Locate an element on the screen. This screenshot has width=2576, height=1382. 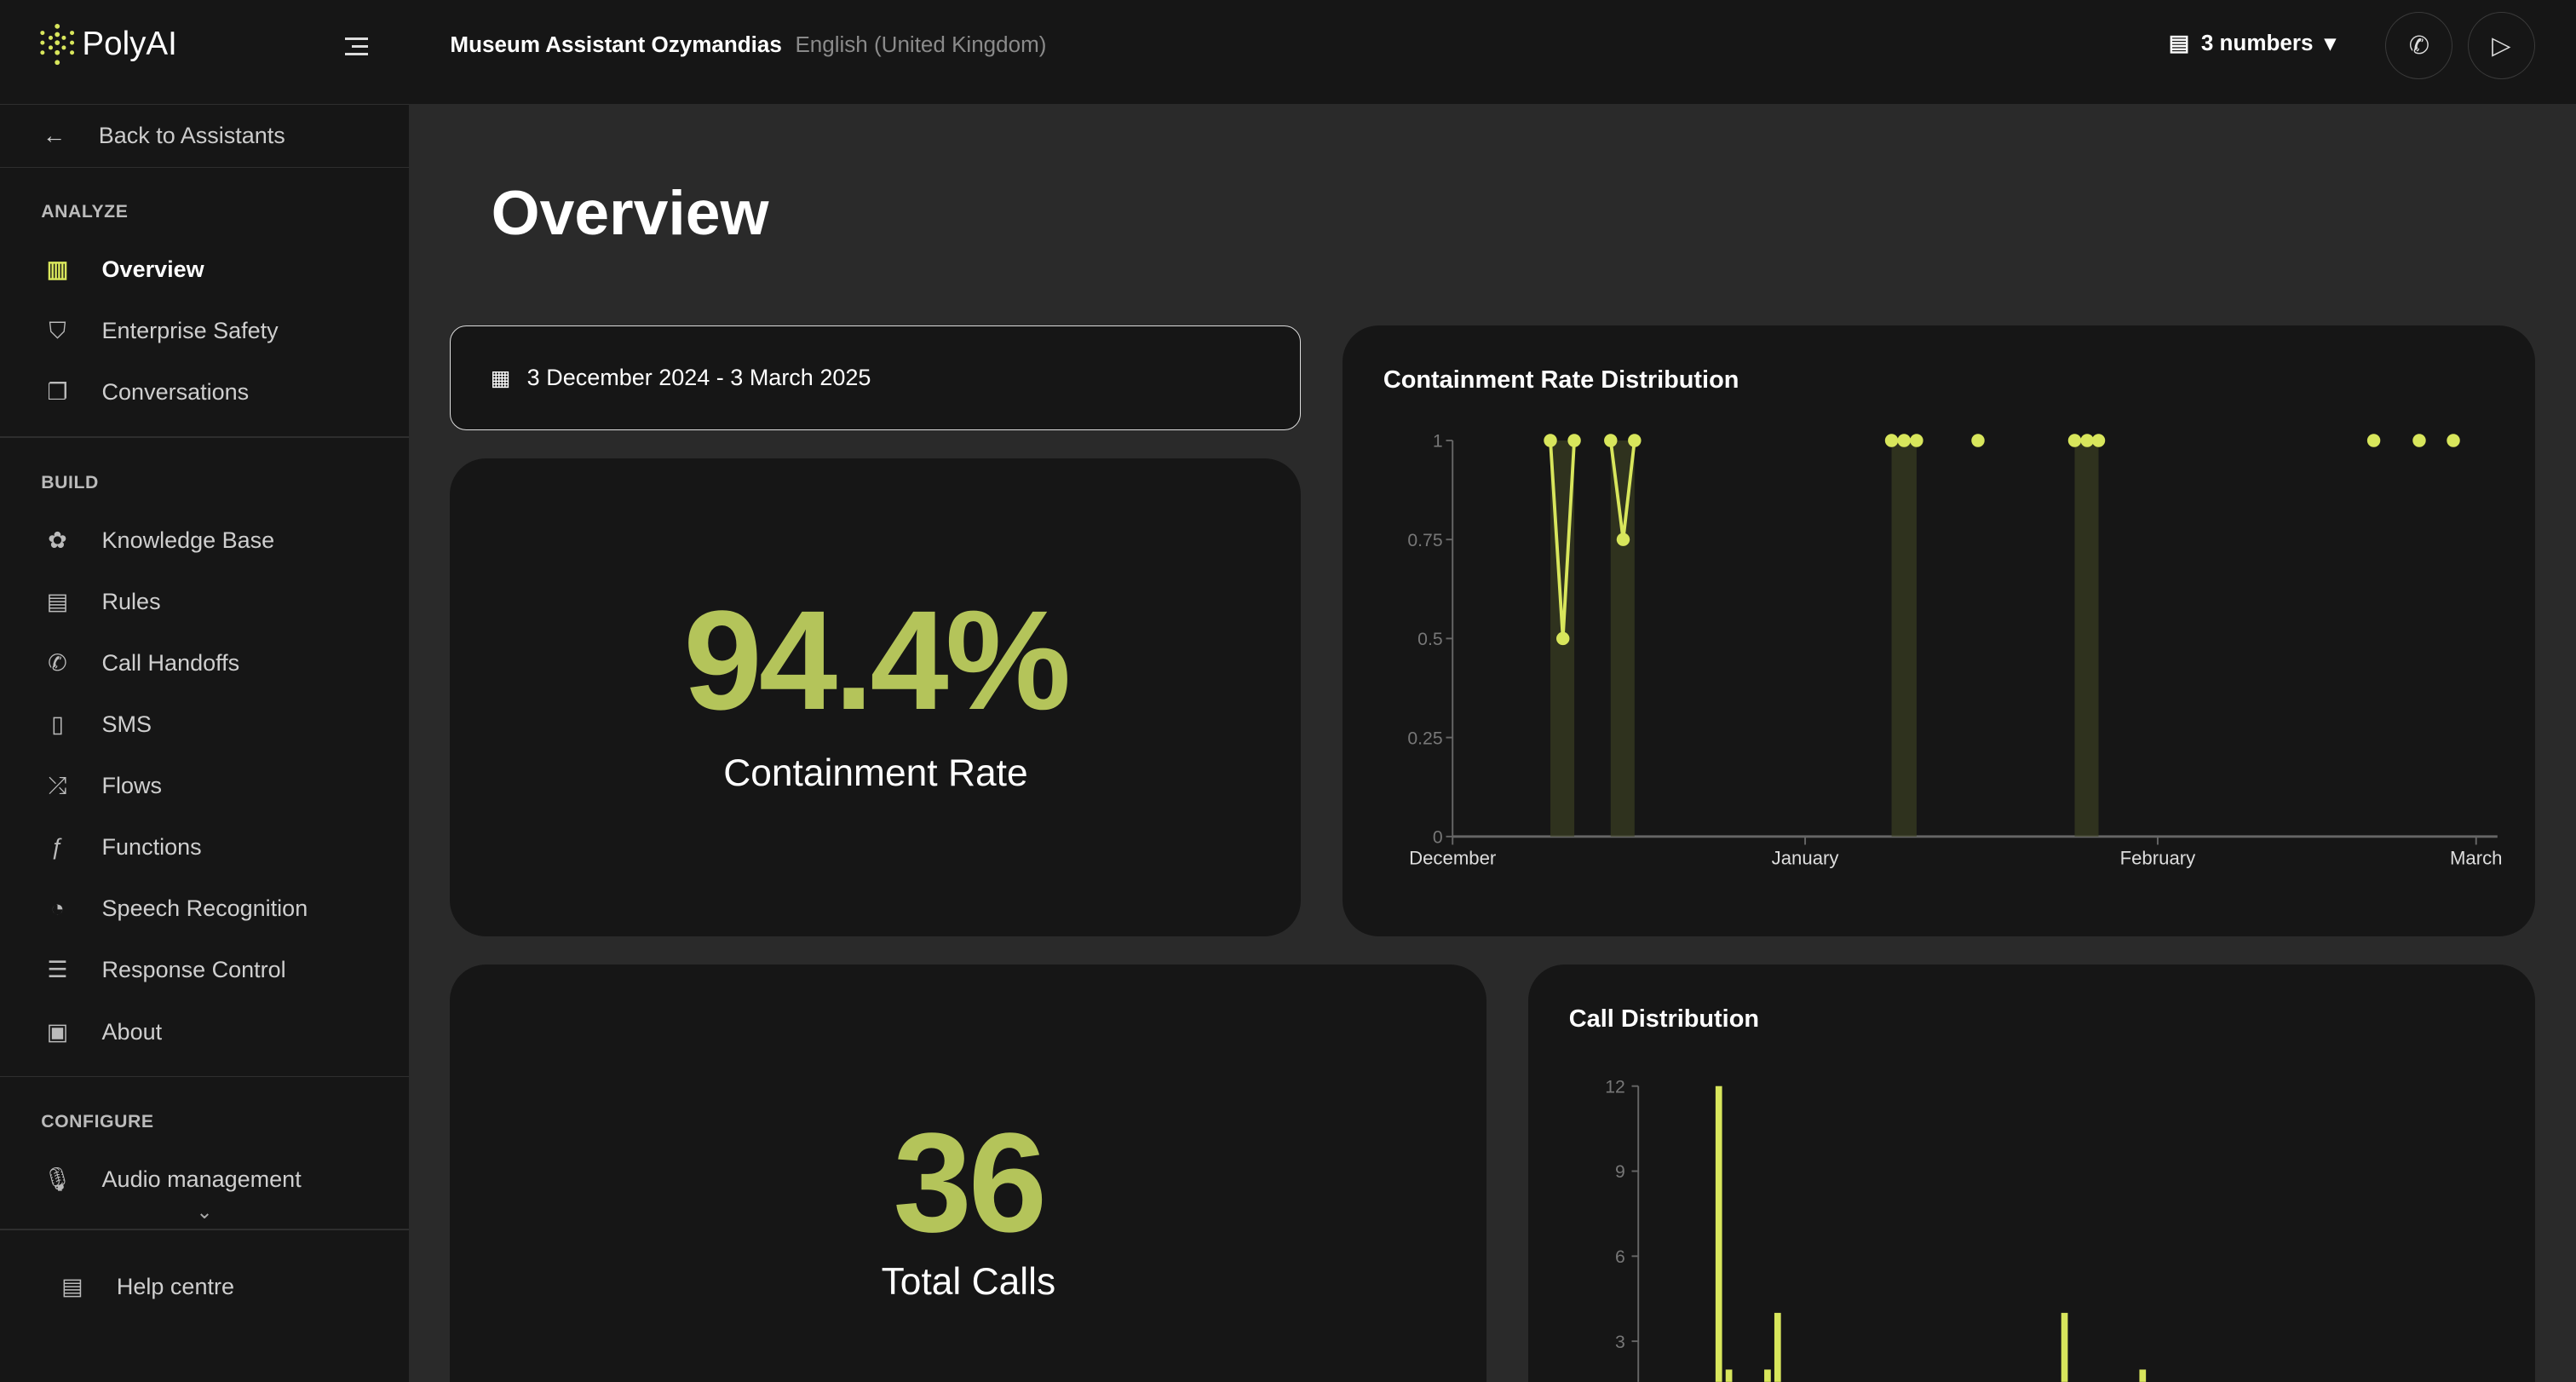
menu-toggle-icon is located at coordinates (352, 46).